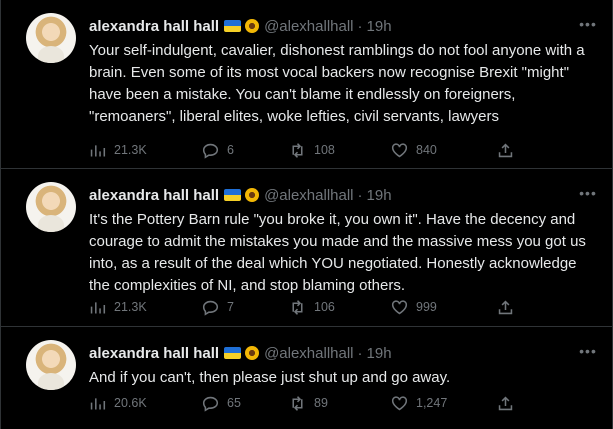 This screenshot has height=429, width=613. What do you see at coordinates (130, 403) in the screenshot?
I see `views-count: 20.6K` at bounding box center [130, 403].